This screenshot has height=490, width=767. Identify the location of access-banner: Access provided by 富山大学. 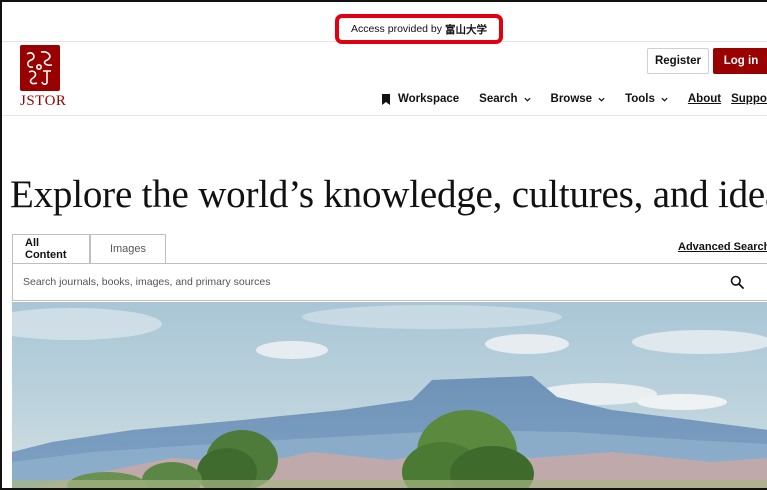
(384, 23).